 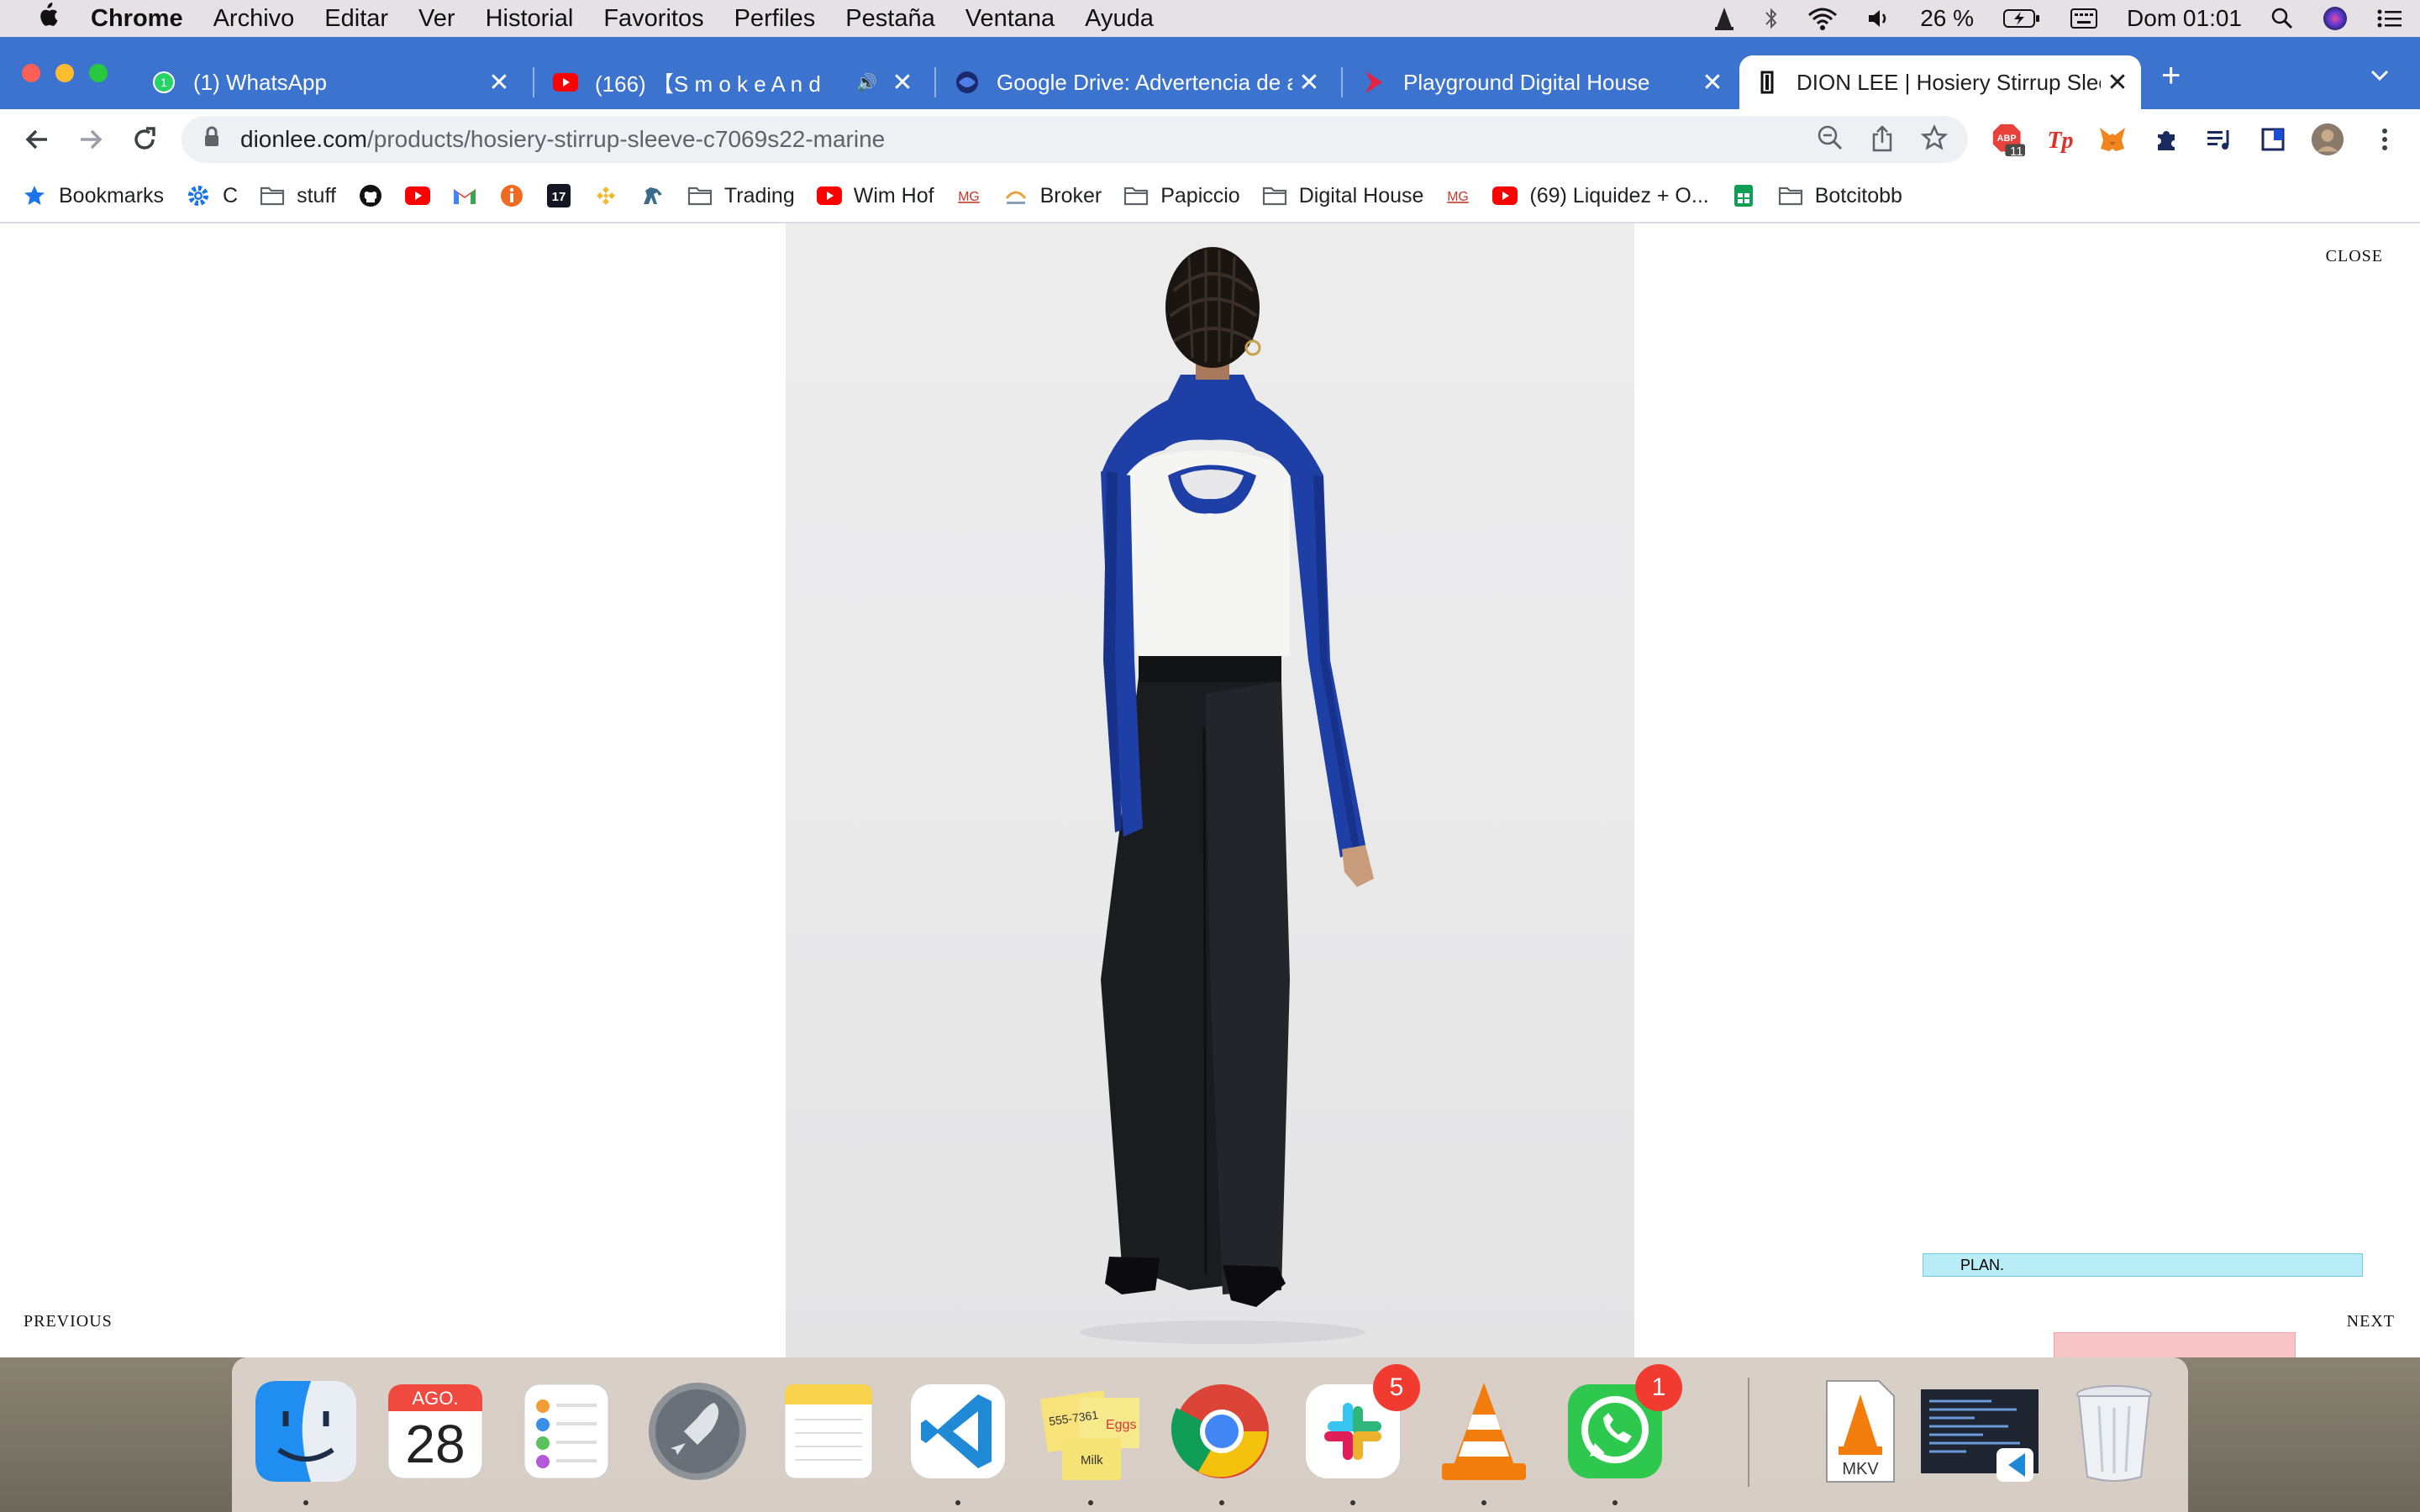 What do you see at coordinates (93, 195) in the screenshot?
I see `bookmark-item: Bookmarks` at bounding box center [93, 195].